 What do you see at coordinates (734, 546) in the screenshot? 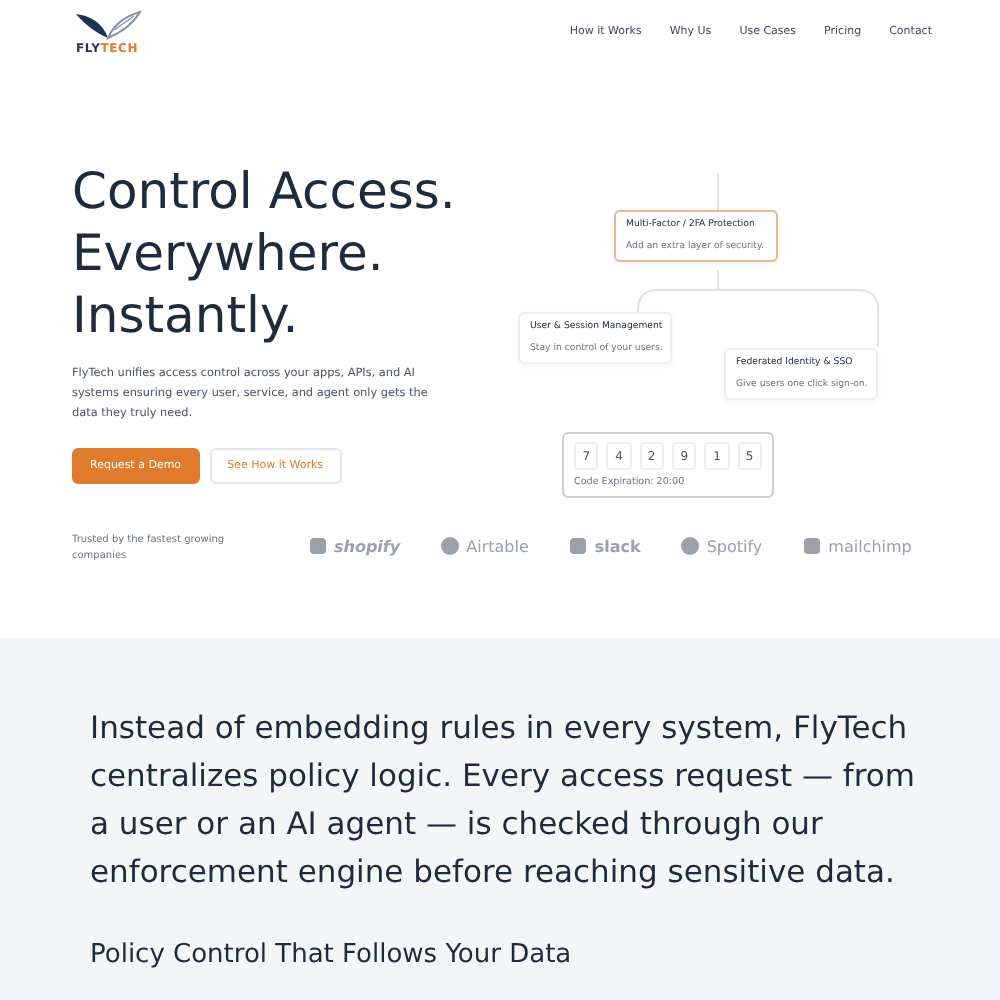
I see `company-name: Spotify` at bounding box center [734, 546].